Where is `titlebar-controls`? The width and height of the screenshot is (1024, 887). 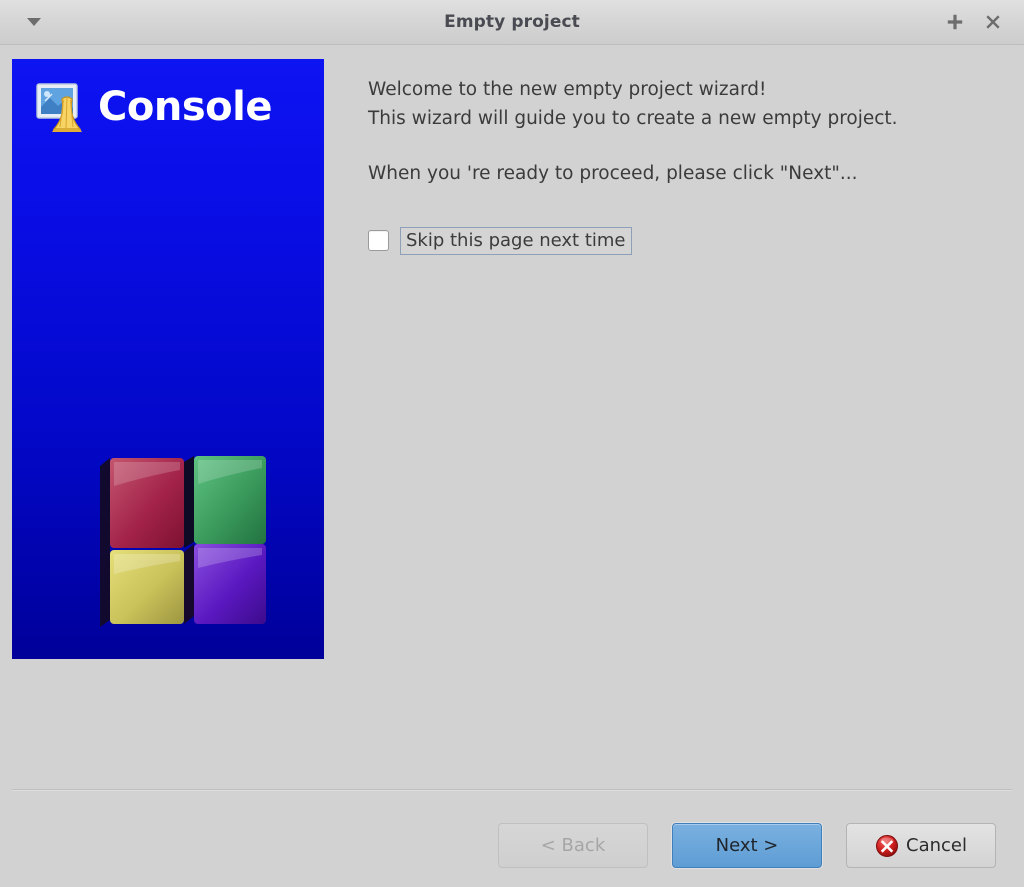 titlebar-controls is located at coordinates (984, 22).